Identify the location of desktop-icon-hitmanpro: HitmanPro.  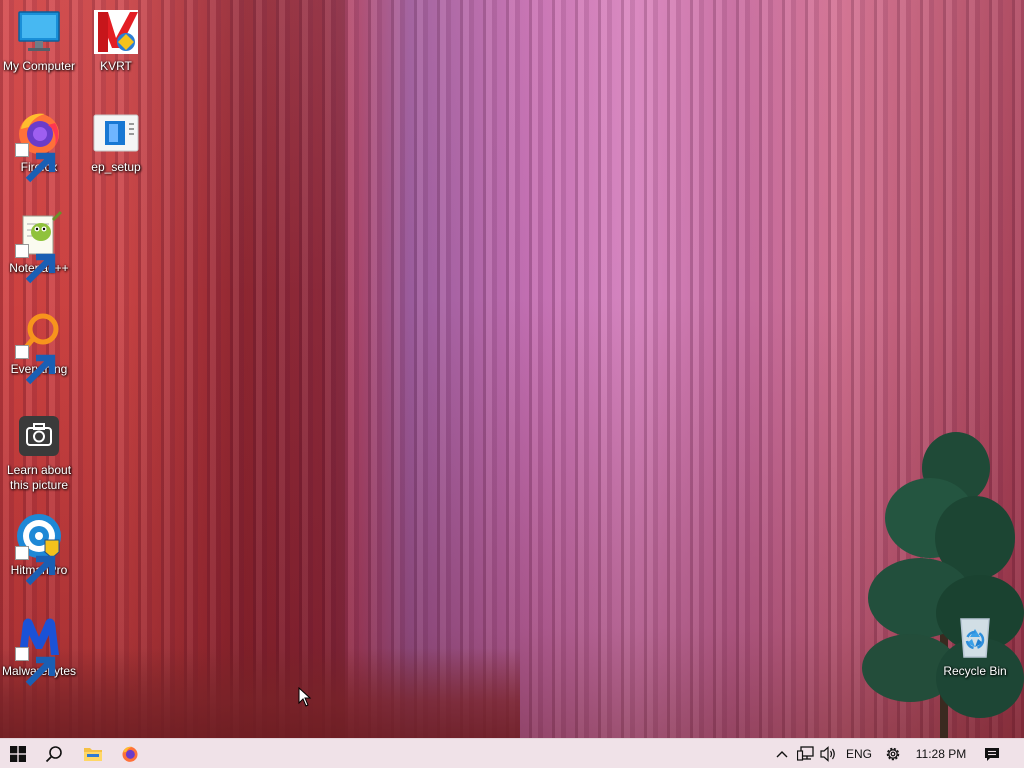
(39, 549).